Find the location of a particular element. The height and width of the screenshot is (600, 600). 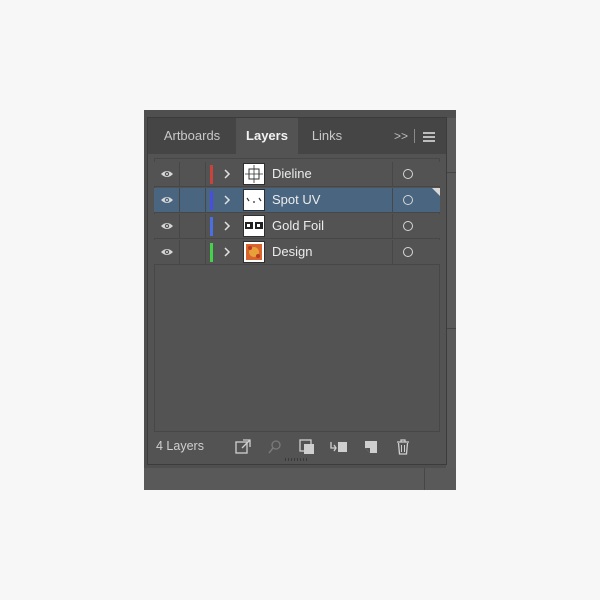

tab-links: Links is located at coordinates (327, 136).